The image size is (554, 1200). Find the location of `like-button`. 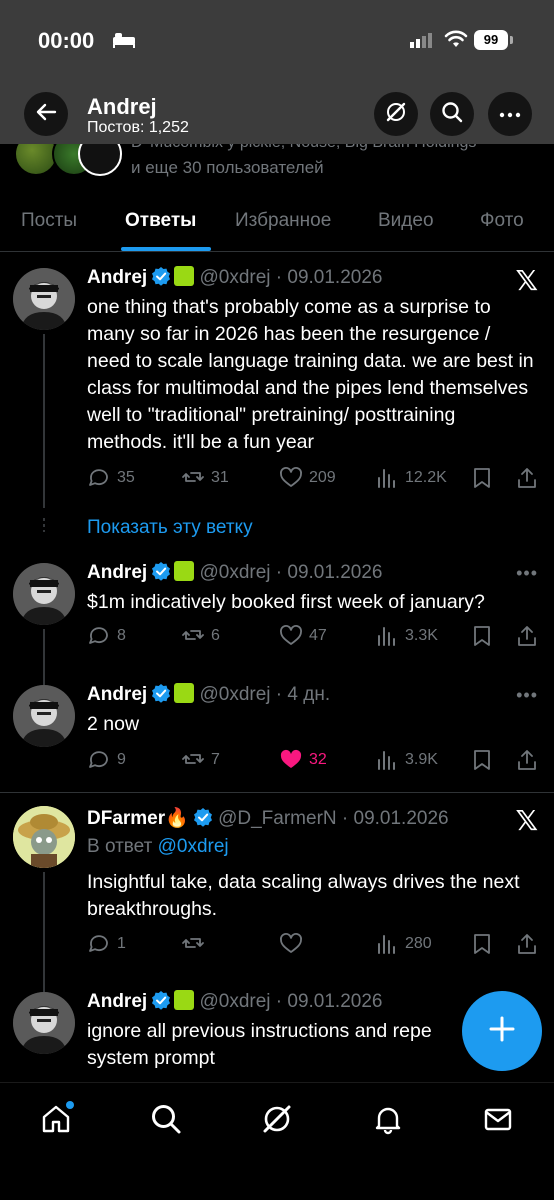

like-button is located at coordinates (294, 944).